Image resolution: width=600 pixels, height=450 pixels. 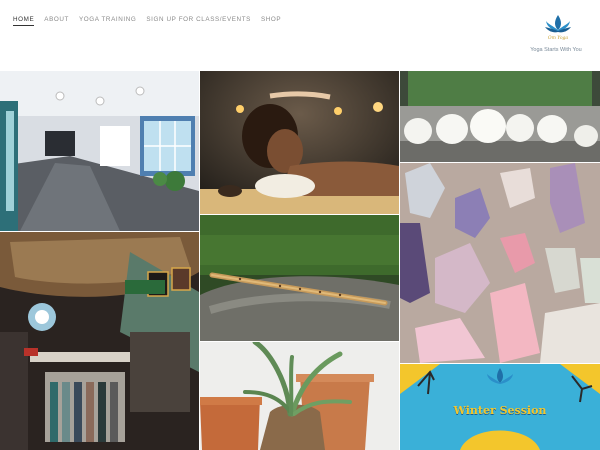 What do you see at coordinates (556, 50) in the screenshot?
I see `brand-tagline: Yoga Starts With You` at bounding box center [556, 50].